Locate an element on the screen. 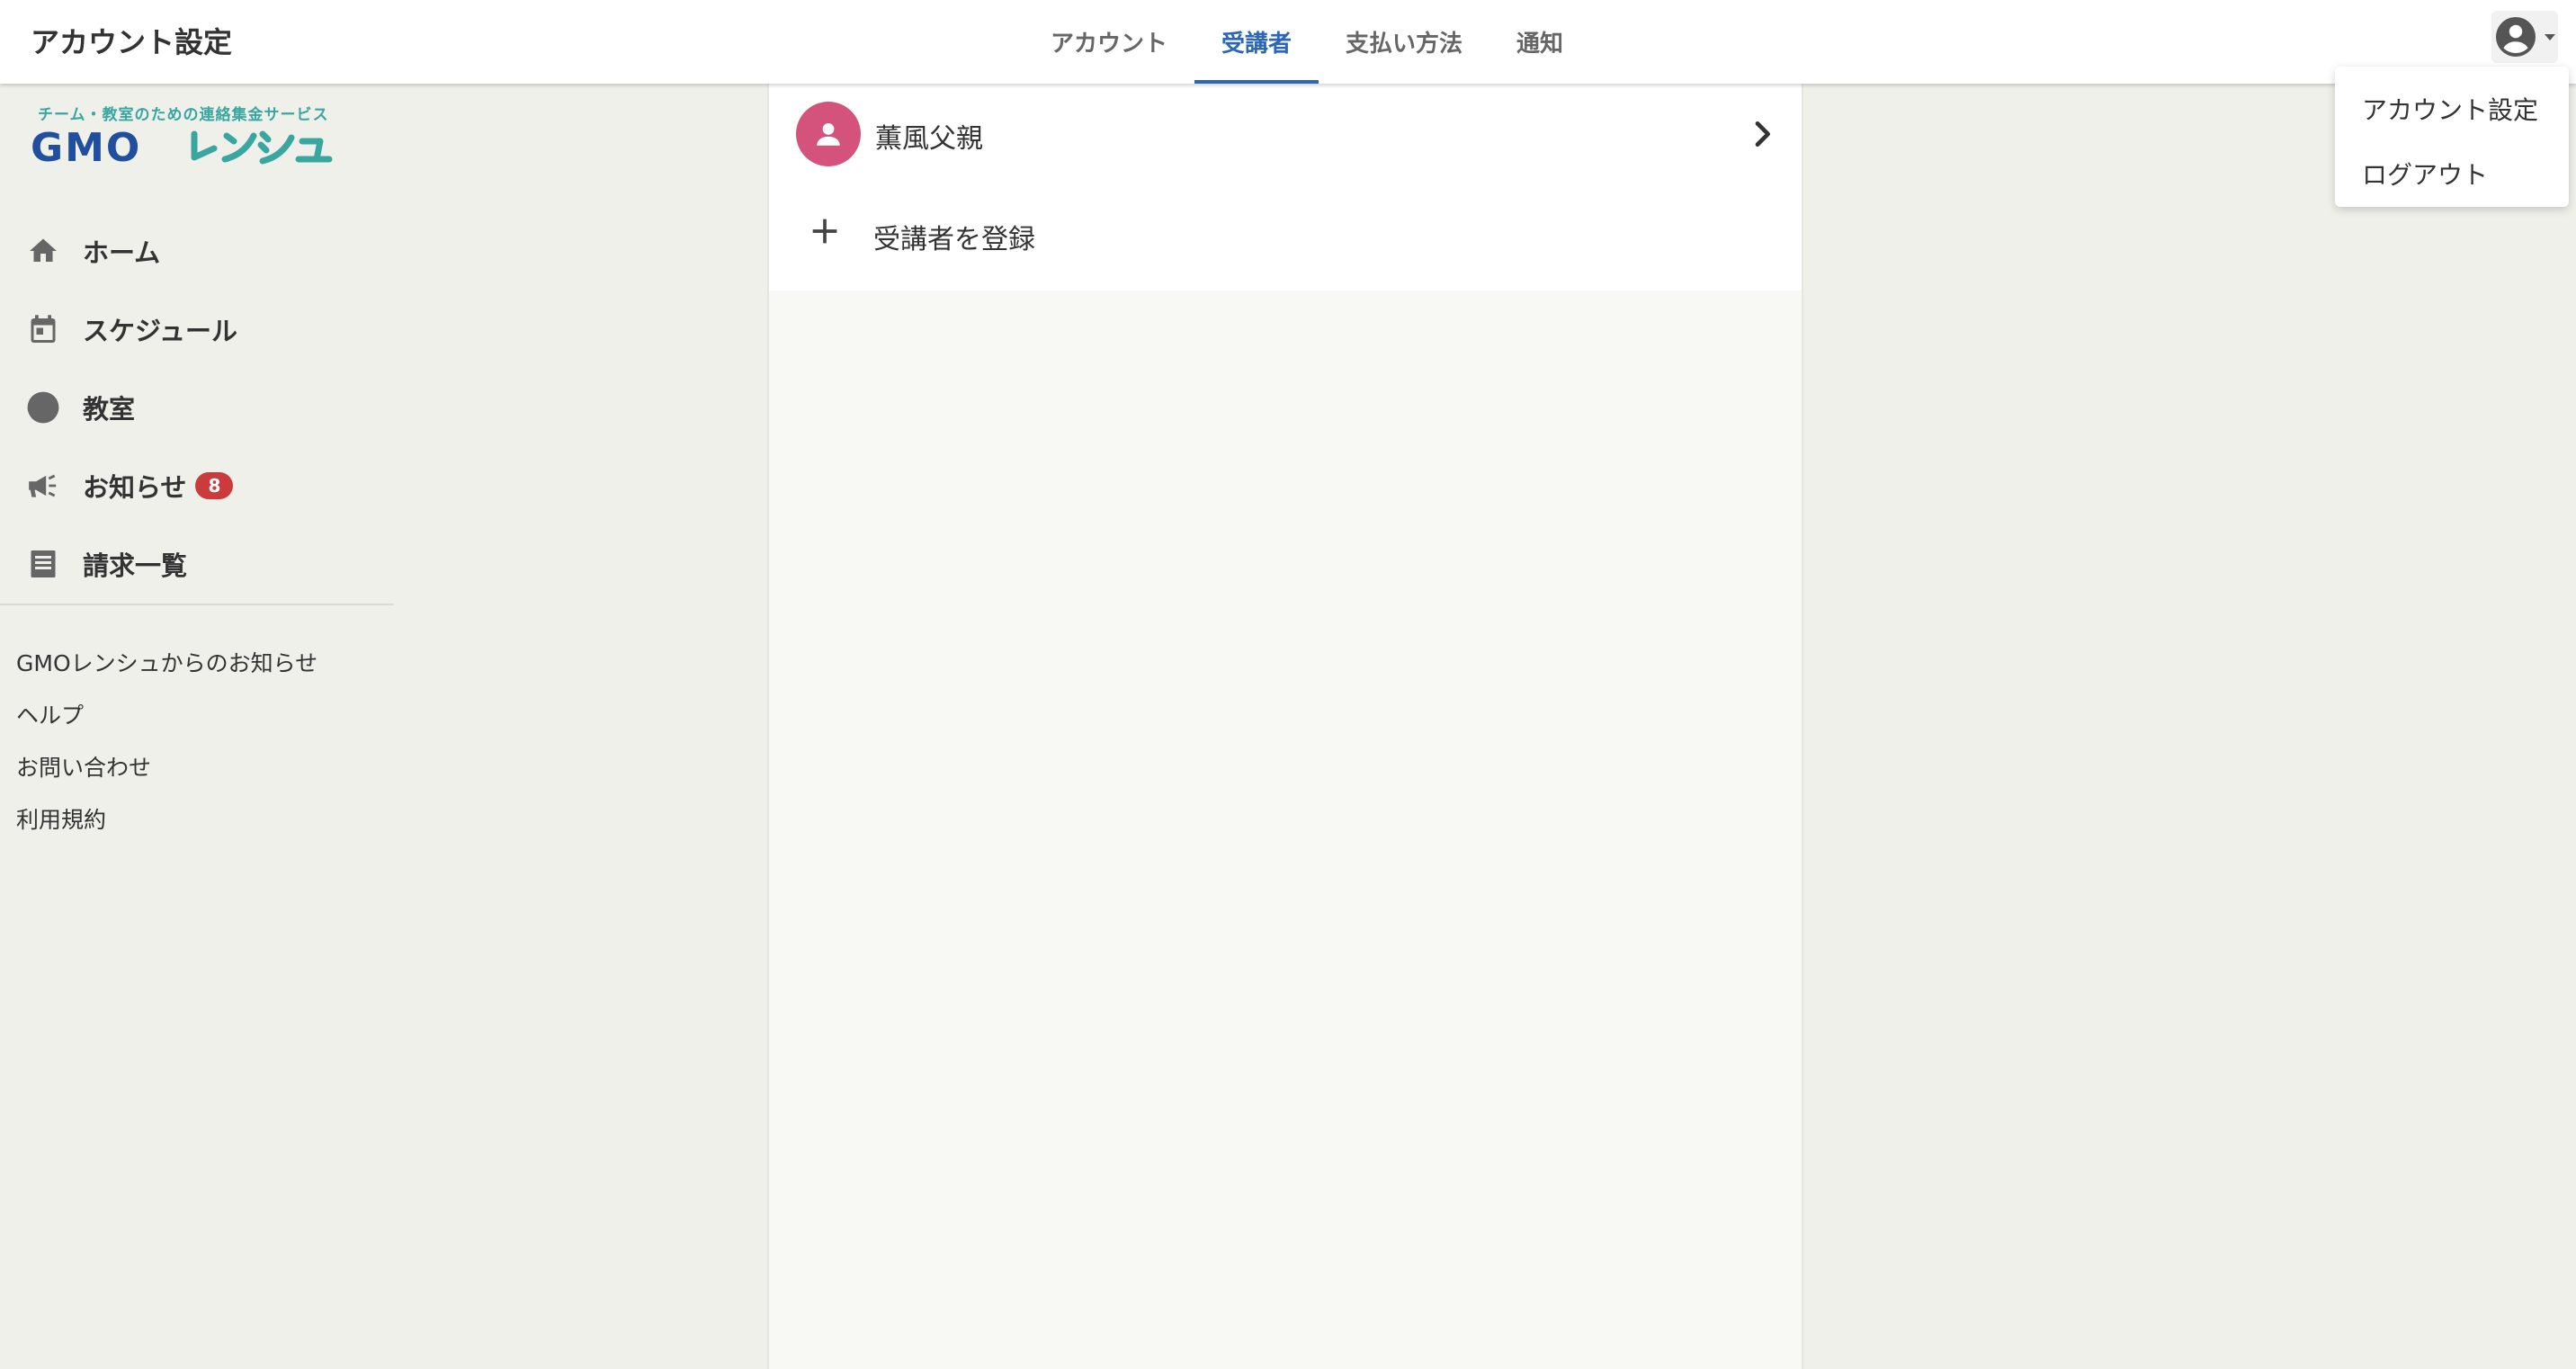  person-icon is located at coordinates (828, 134).